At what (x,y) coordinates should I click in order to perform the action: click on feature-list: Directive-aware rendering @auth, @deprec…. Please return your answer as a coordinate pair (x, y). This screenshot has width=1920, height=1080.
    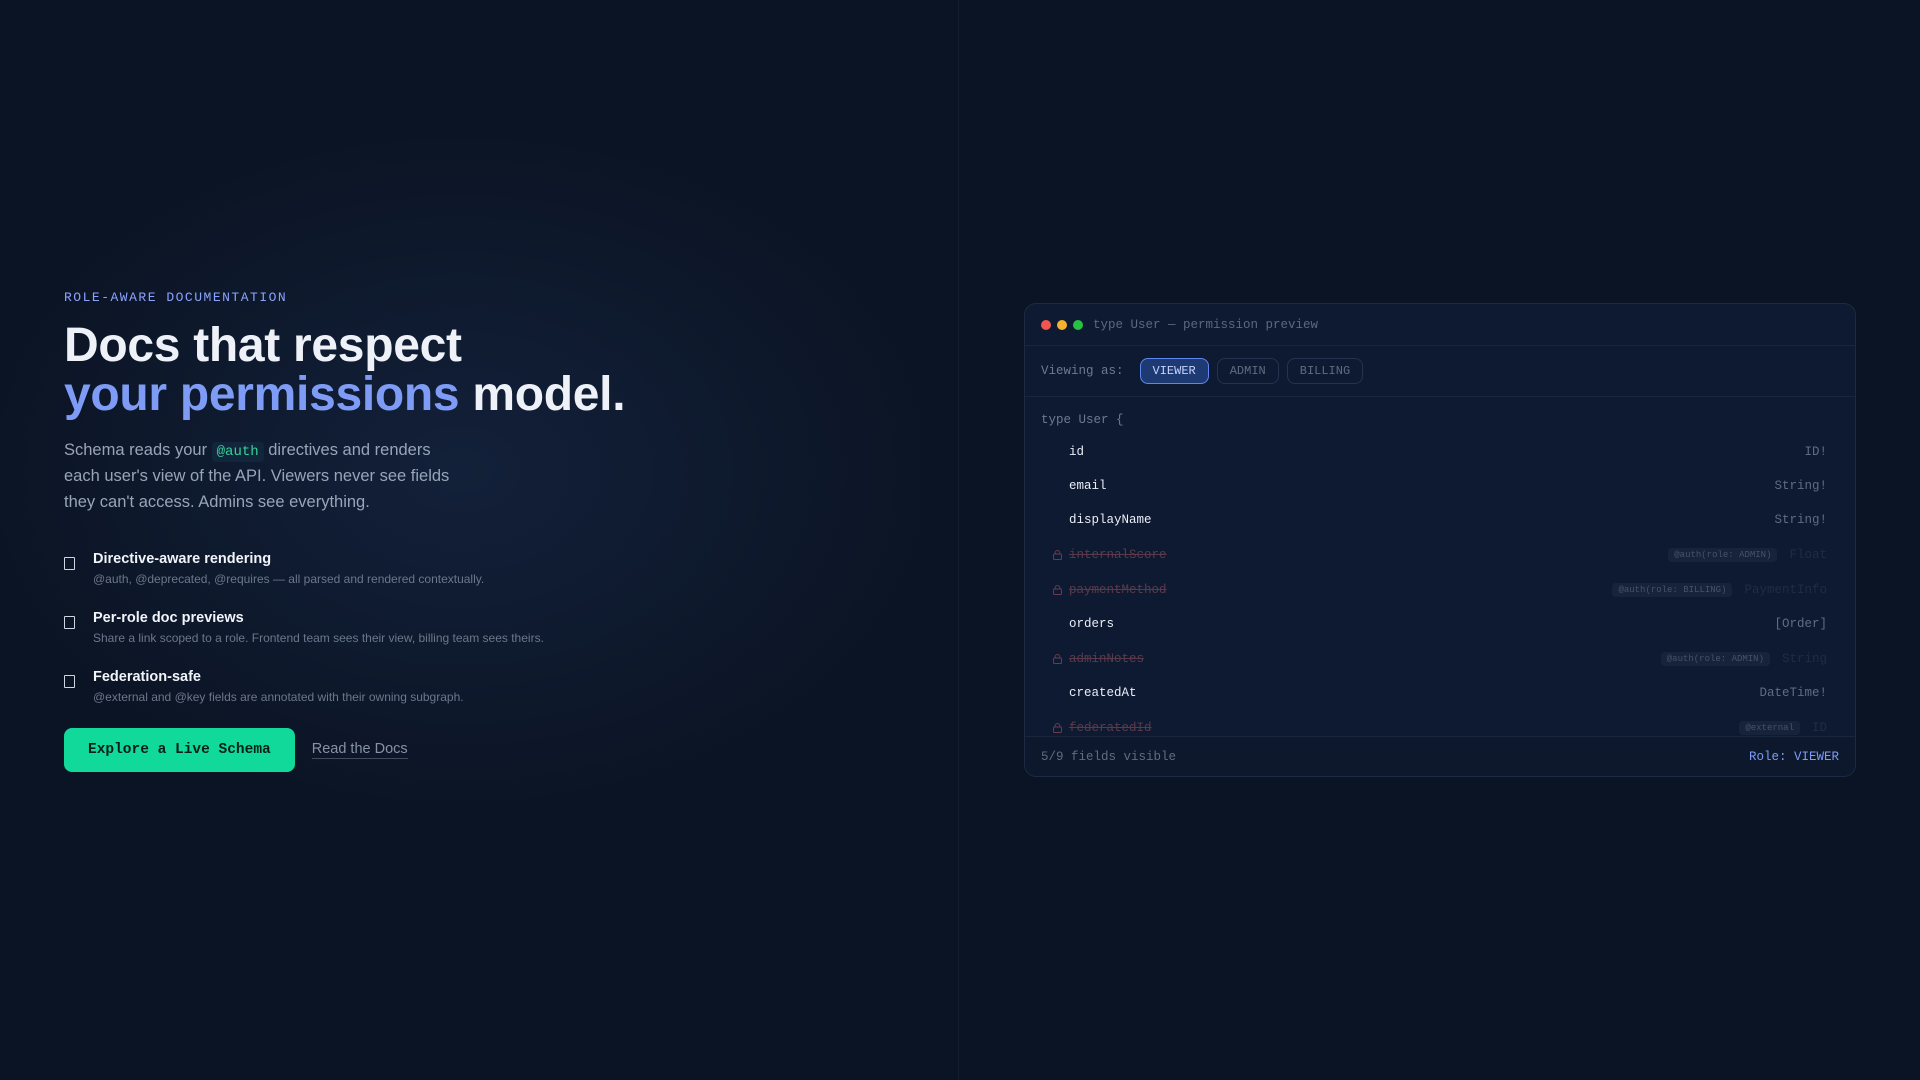
    Looking at the image, I should click on (484, 627).